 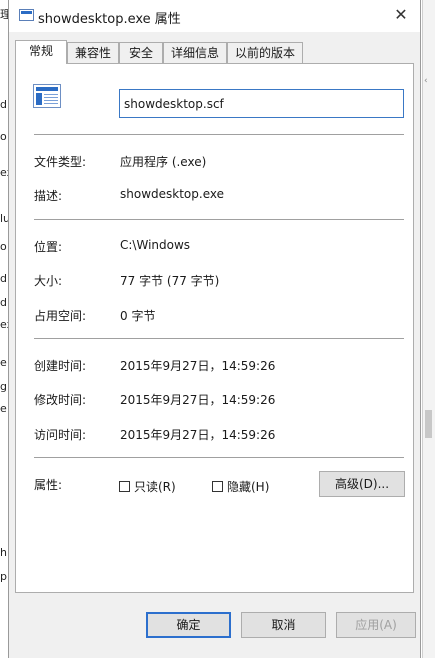 What do you see at coordinates (170, 281) in the screenshot?
I see `size-value: 77 字节 (77 字节)` at bounding box center [170, 281].